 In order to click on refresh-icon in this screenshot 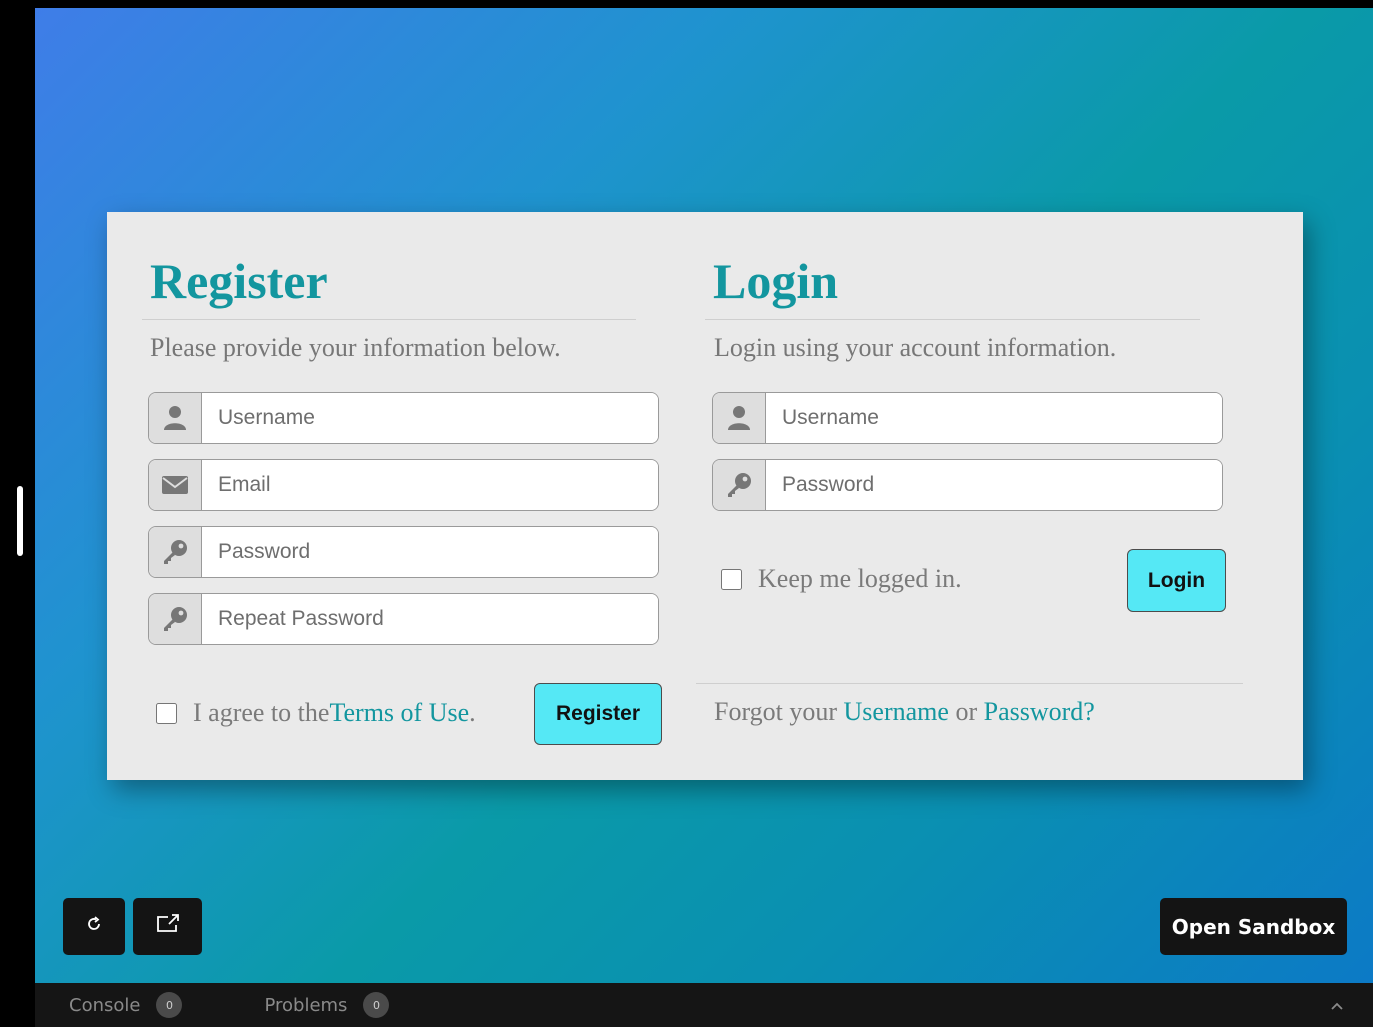, I will do `click(94, 926)`.